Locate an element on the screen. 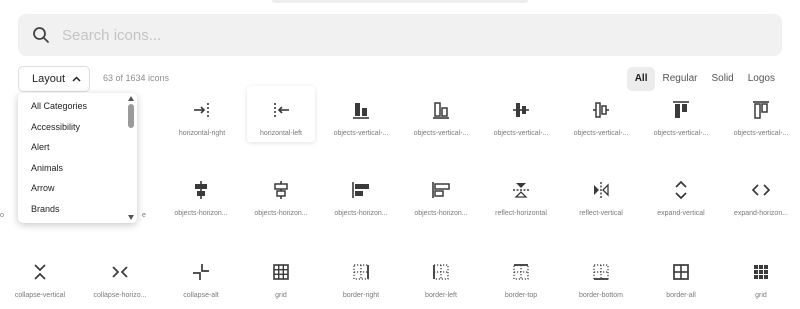 The height and width of the screenshot is (309, 800). border-right-icon is located at coordinates (361, 272).